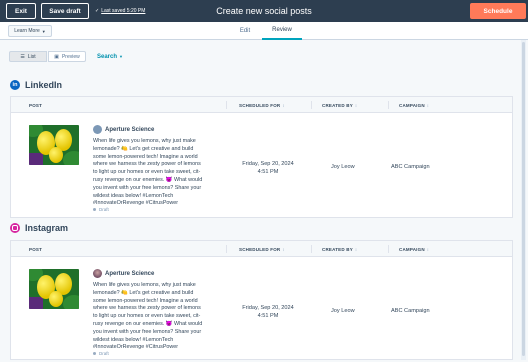  What do you see at coordinates (56, 56) in the screenshot?
I see `preview-icon: ▣` at bounding box center [56, 56].